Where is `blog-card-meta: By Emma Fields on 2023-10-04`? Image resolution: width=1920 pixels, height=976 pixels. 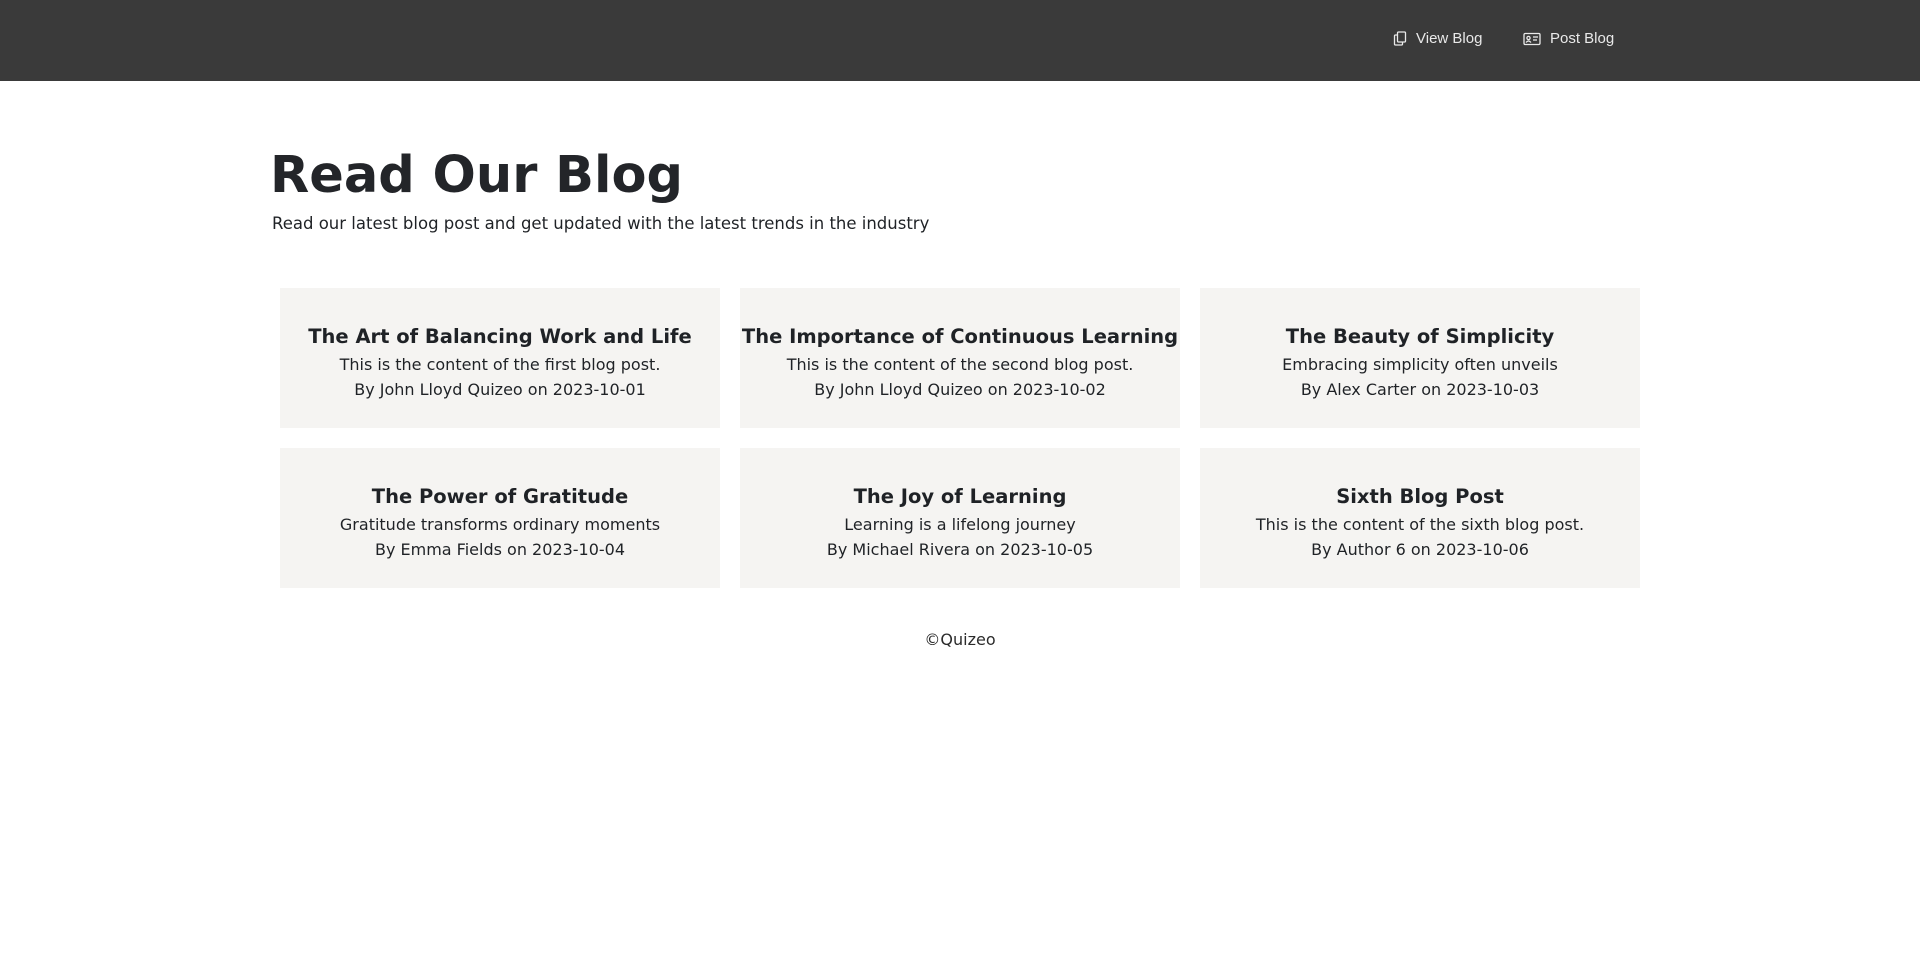
blog-card-meta: By Emma Fields on 2023-10-04 is located at coordinates (500, 549).